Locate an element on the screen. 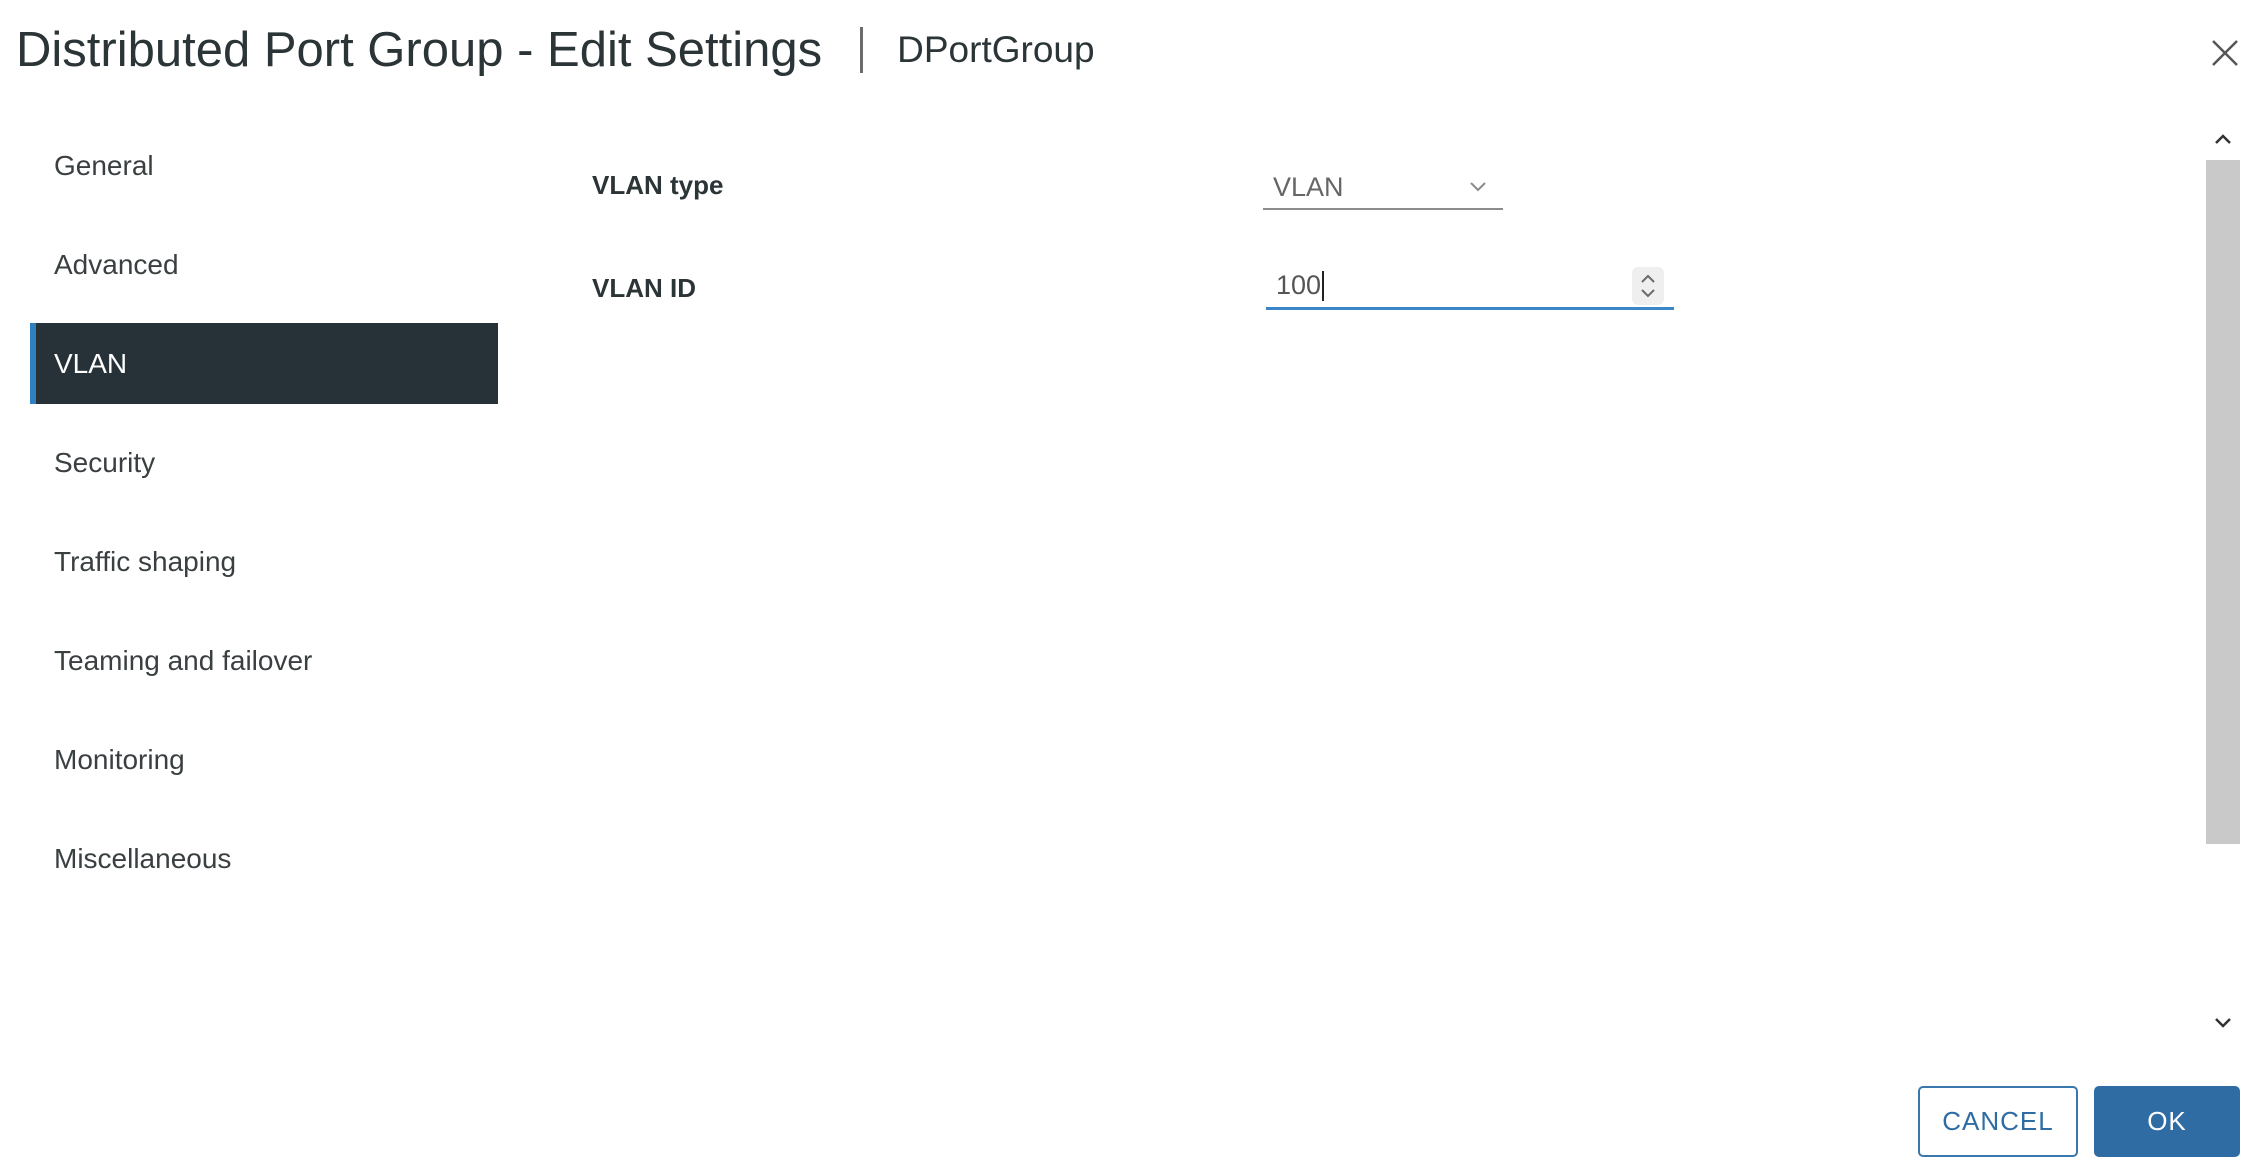 This screenshot has height=1166, width=2262. nav-item-monitoring: Monitoring is located at coordinates (264, 759).